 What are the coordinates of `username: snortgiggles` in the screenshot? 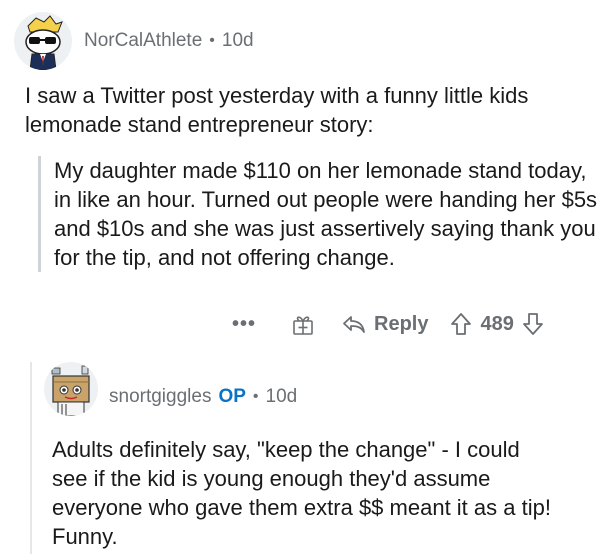 It's located at (160, 397).